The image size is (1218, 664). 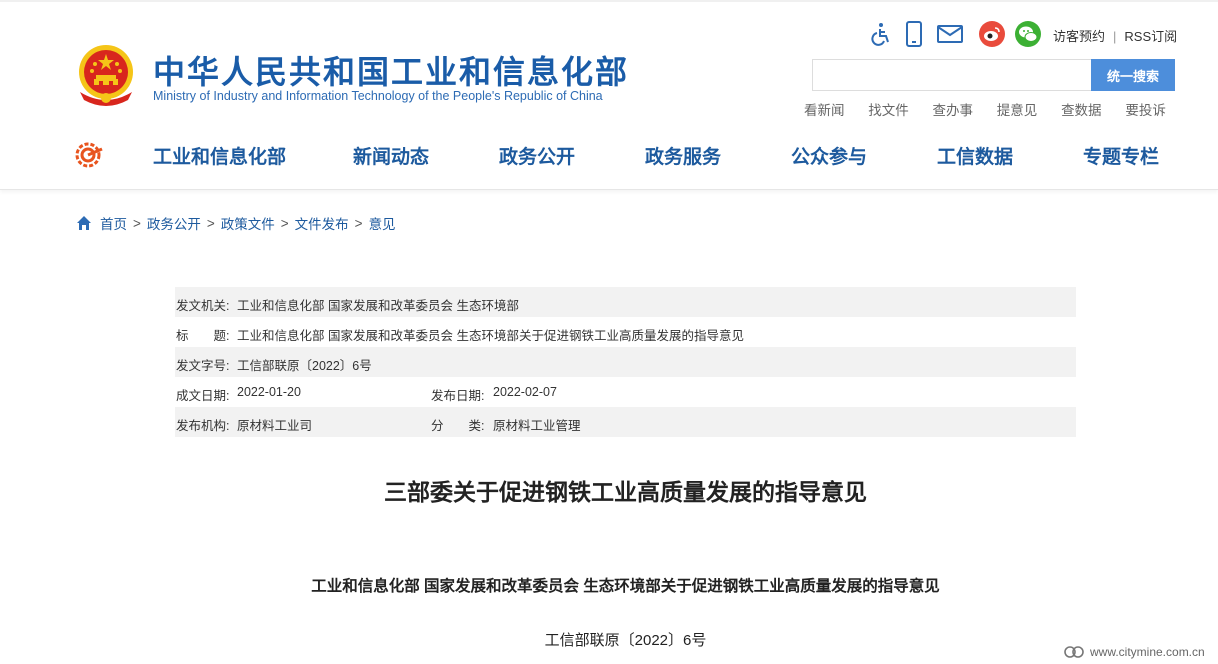 What do you see at coordinates (1074, 652) in the screenshot?
I see `watermark-logo-icon` at bounding box center [1074, 652].